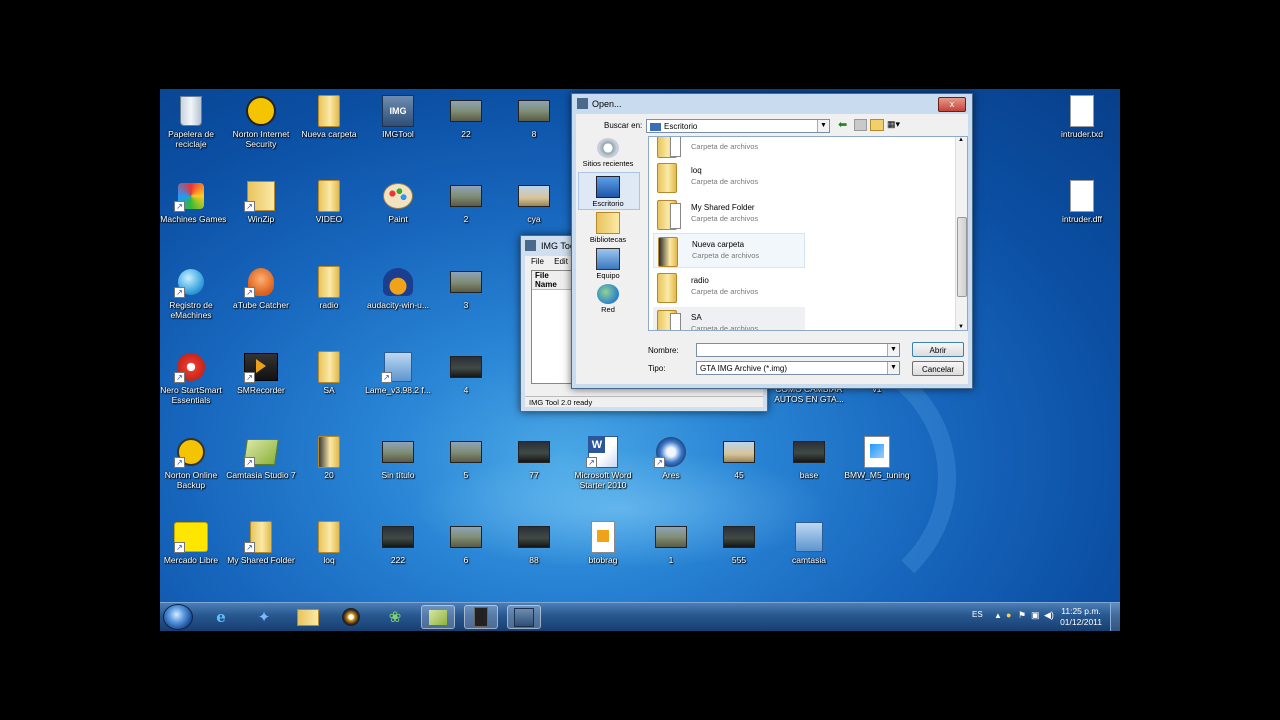 This screenshot has width=1280, height=720. Describe the element at coordinates (1022, 615) in the screenshot. I see `action-center-icon: ⚑` at that location.